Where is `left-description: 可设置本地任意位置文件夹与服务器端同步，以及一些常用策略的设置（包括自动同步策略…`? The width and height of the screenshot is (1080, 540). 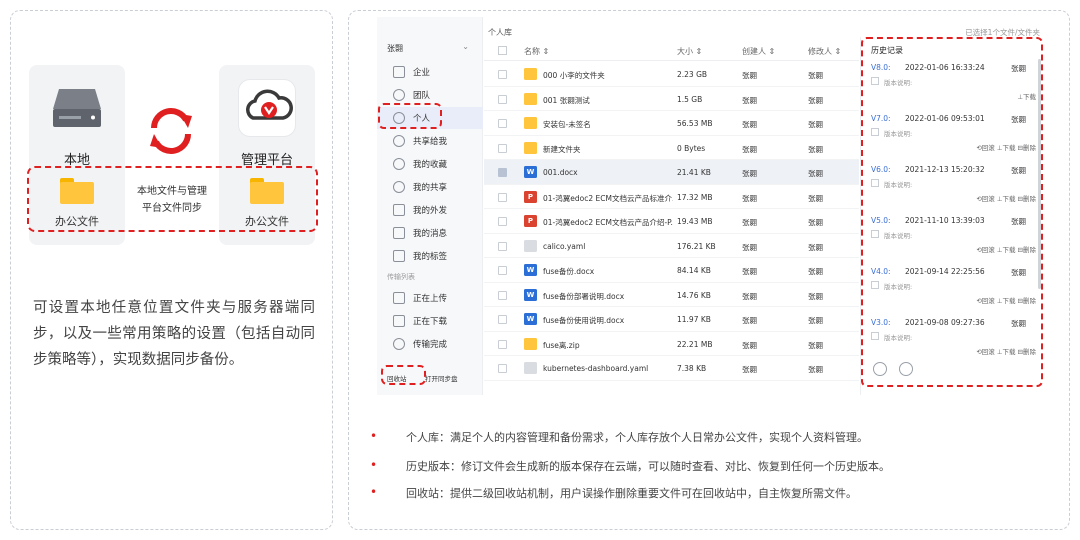
left-description: 可设置本地任意位置文件夹与服务器端同步，以及一些常用策略的设置（包括自动同步策略… is located at coordinates (174, 334).